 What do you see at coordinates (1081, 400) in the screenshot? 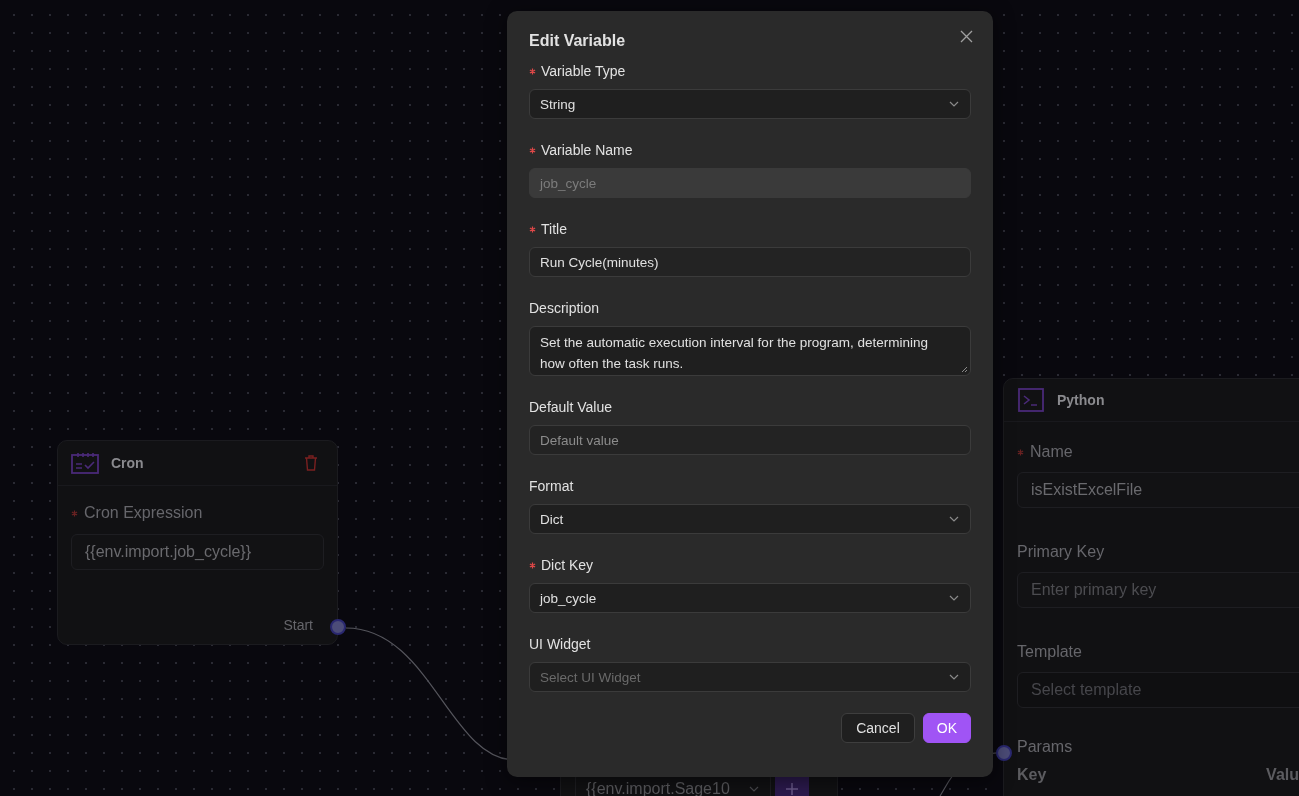
I see `node-title: Python` at bounding box center [1081, 400].